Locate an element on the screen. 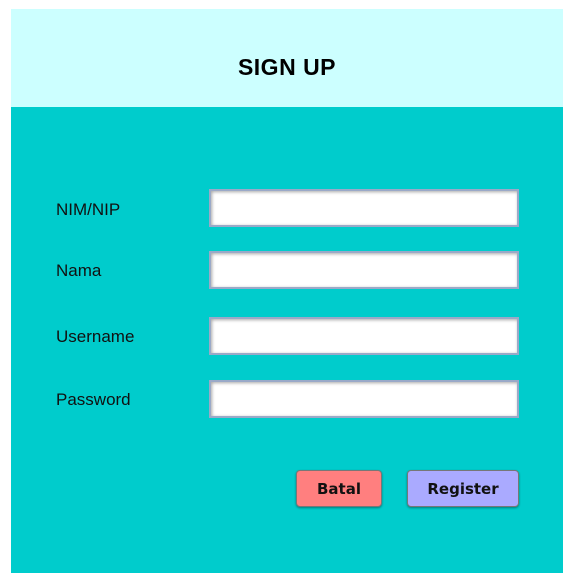 The width and height of the screenshot is (563, 573). username-label: Username is located at coordinates (95, 336).